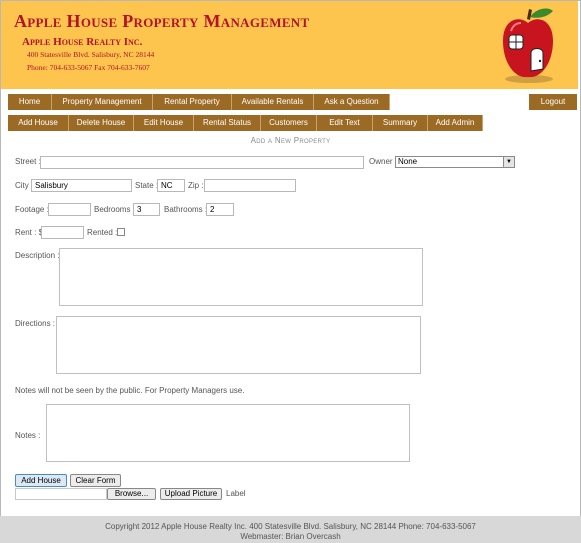 This screenshot has width=581, height=543. What do you see at coordinates (164, 123) in the screenshot?
I see `nav-edit-house: Edit House` at bounding box center [164, 123].